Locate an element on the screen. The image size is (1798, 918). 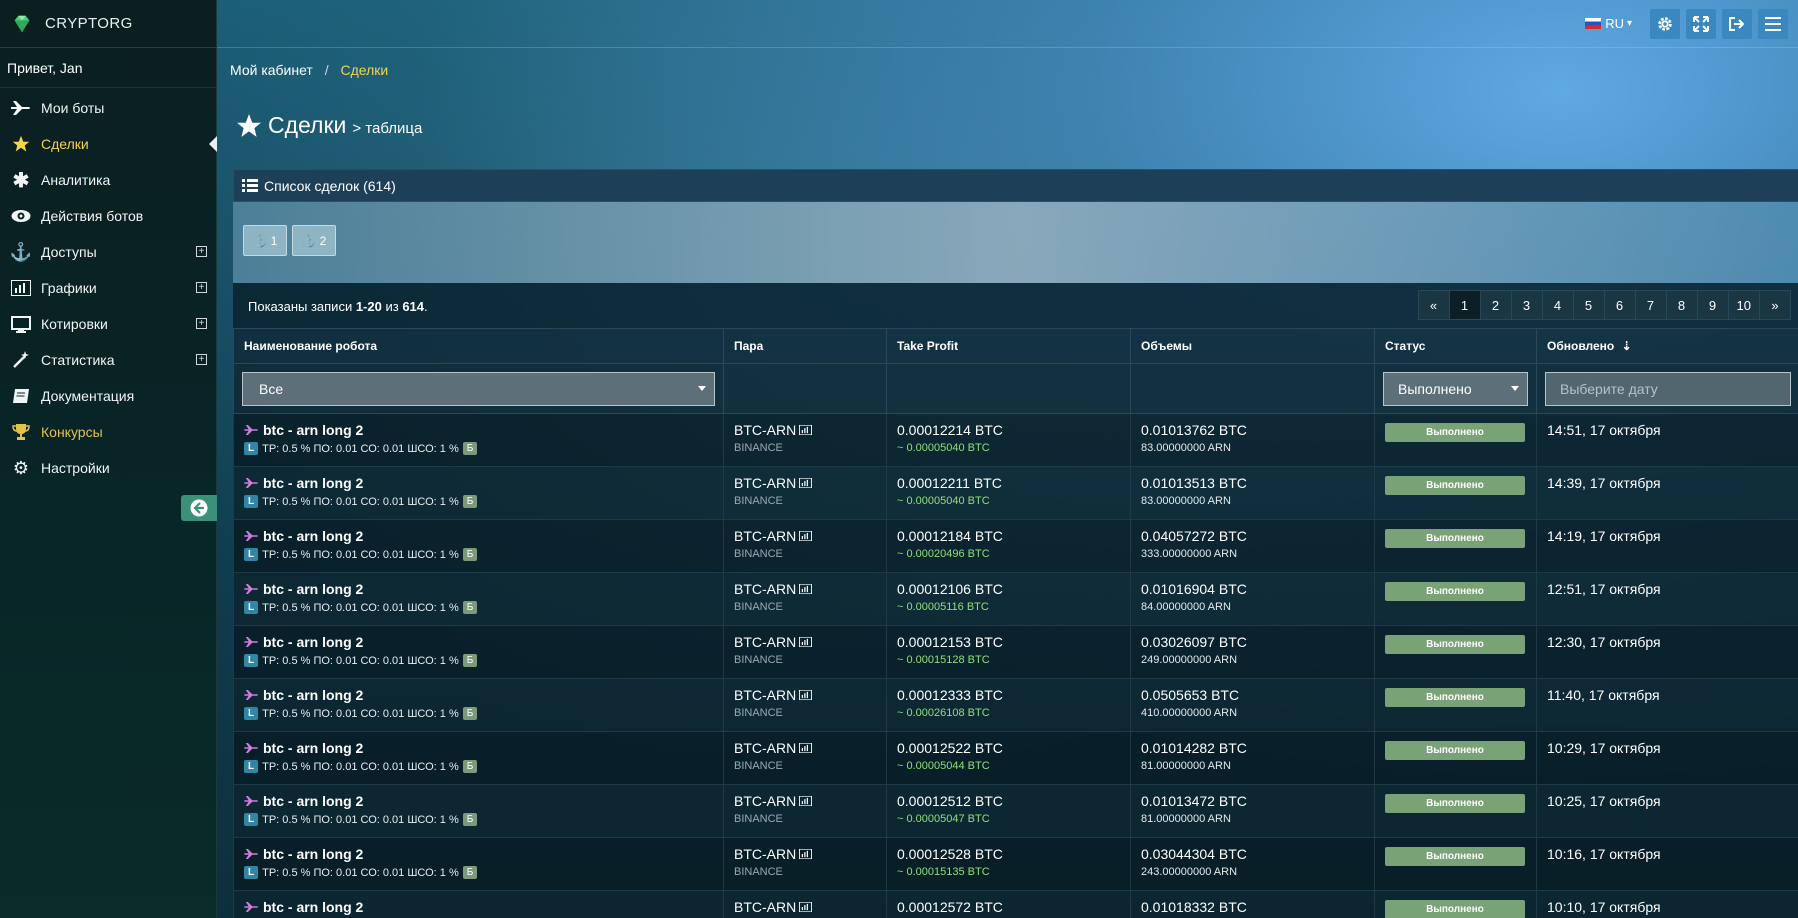
sidebar-item-bot-actions: Действия ботов is located at coordinates (108, 216).